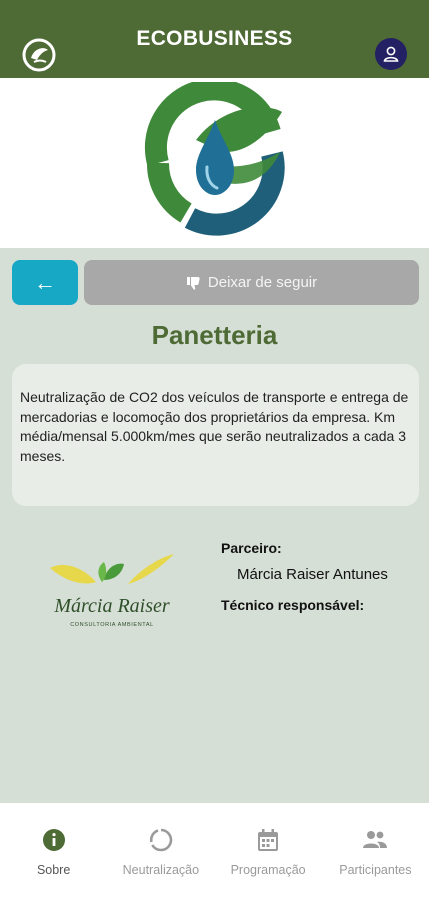 The height and width of the screenshot is (900, 429). Describe the element at coordinates (54, 840) in the screenshot. I see `info-icon` at that location.